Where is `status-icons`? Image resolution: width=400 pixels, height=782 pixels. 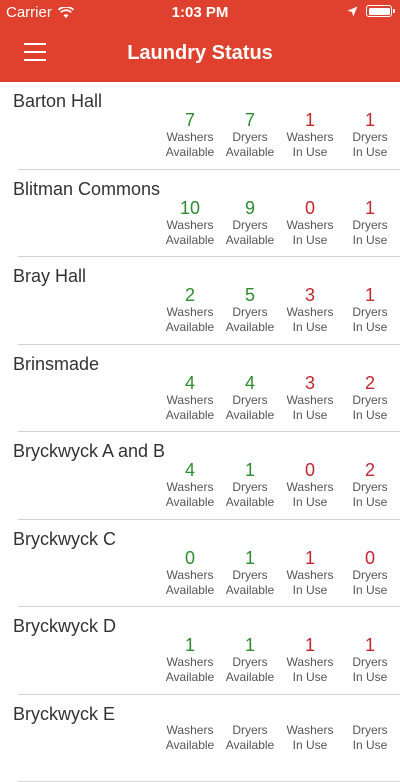 status-icons is located at coordinates (369, 11).